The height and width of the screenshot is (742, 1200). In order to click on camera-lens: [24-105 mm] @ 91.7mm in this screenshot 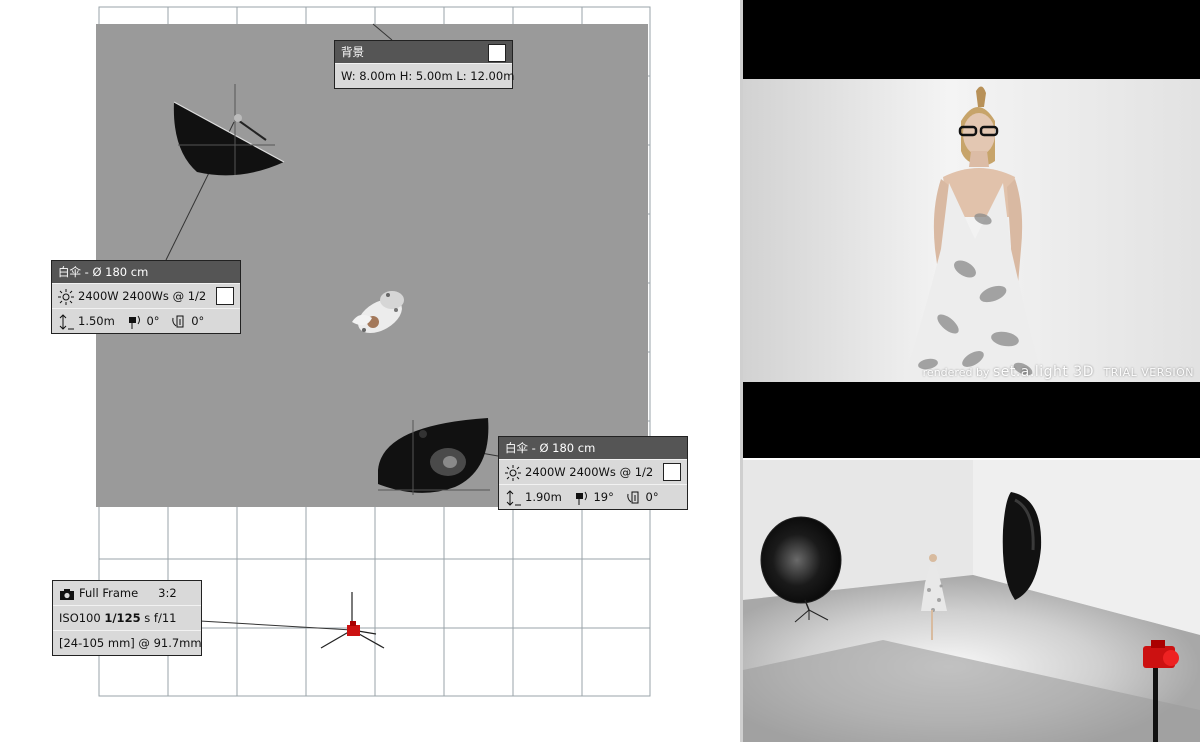, I will do `click(130, 643)`.